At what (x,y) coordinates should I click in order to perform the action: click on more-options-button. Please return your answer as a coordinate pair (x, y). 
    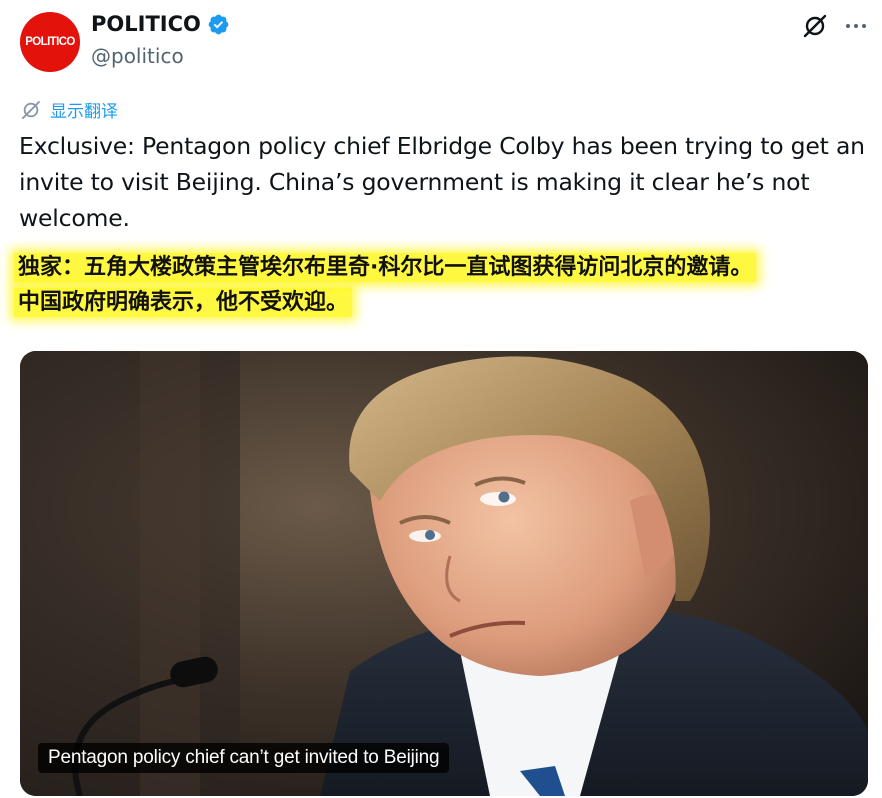
    Looking at the image, I should click on (856, 26).